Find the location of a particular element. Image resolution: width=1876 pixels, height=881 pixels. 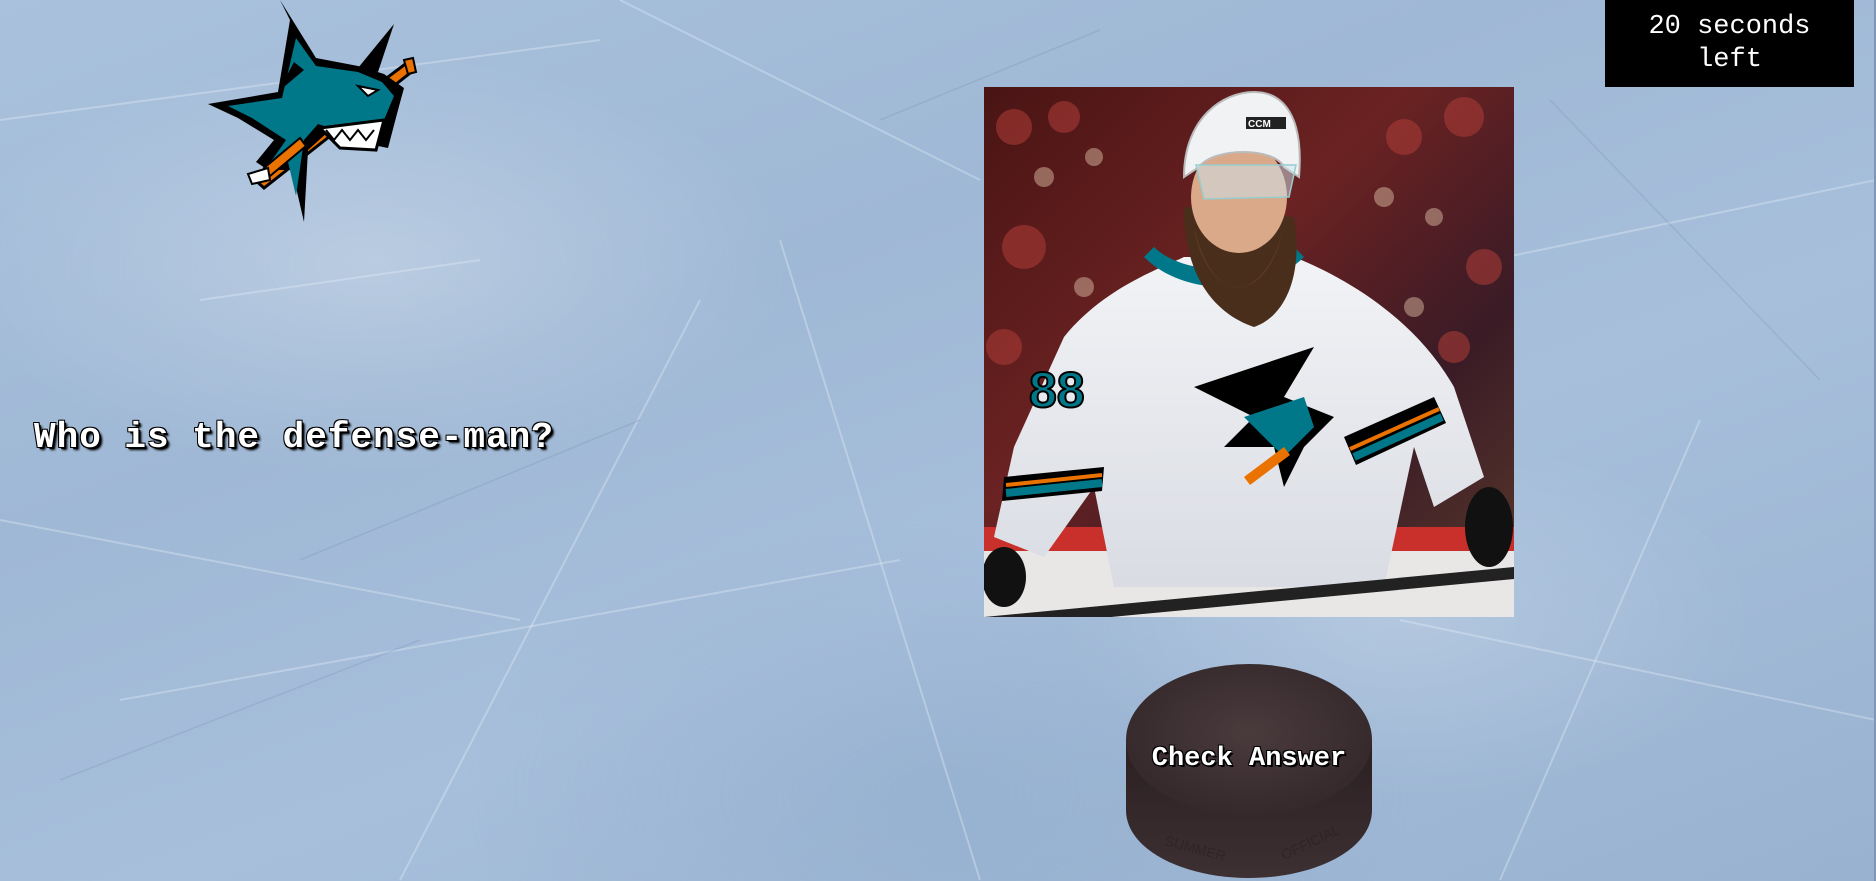

shark-logo-icon is located at coordinates (313, 111).